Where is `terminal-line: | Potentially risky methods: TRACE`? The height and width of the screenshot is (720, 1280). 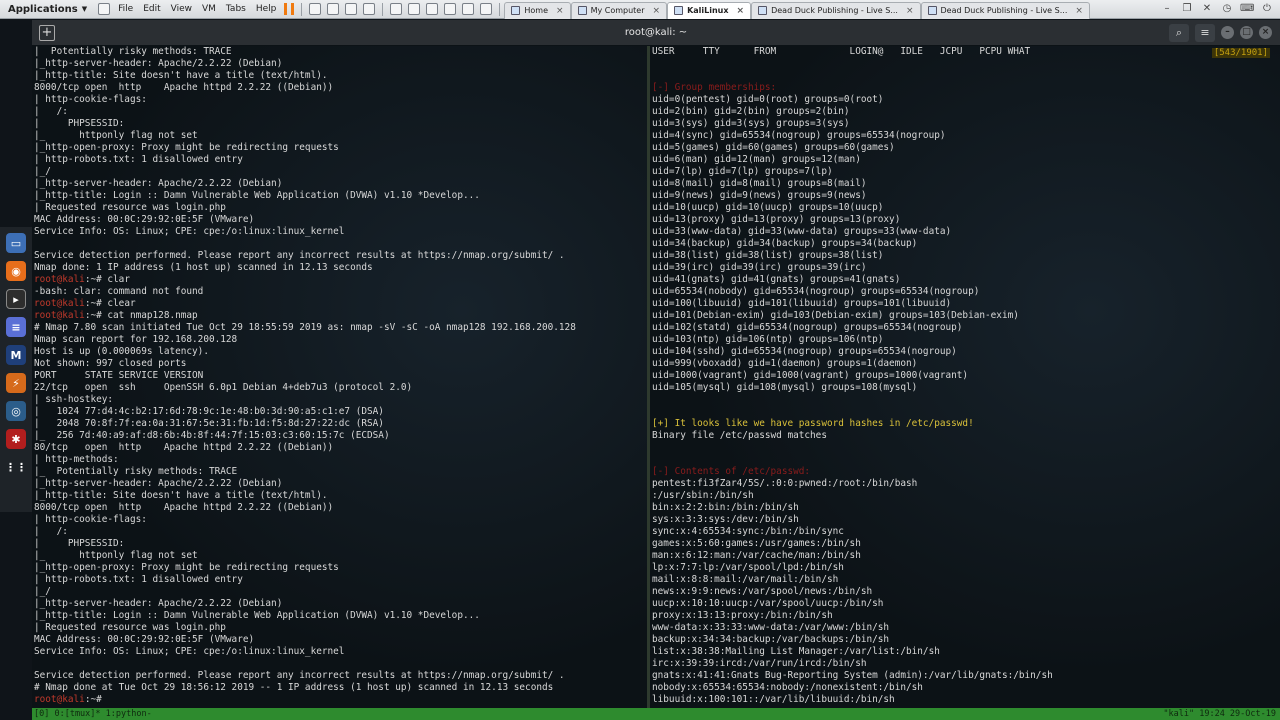
terminal-line: | Potentially risky methods: TRACE is located at coordinates (340, 52).